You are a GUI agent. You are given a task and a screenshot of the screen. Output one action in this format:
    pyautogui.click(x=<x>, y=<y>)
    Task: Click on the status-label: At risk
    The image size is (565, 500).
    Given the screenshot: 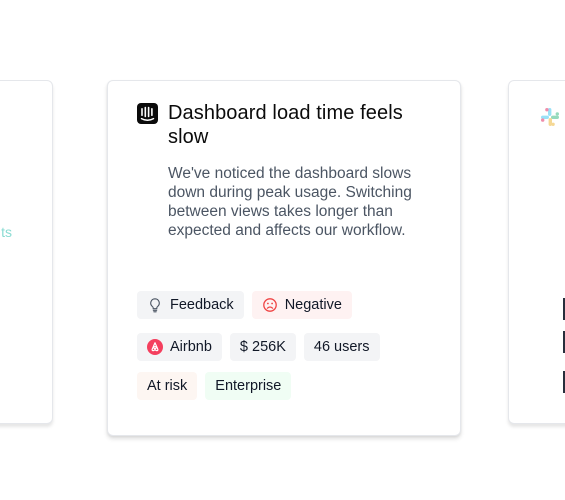 What is the action you would take?
    pyautogui.click(x=167, y=386)
    